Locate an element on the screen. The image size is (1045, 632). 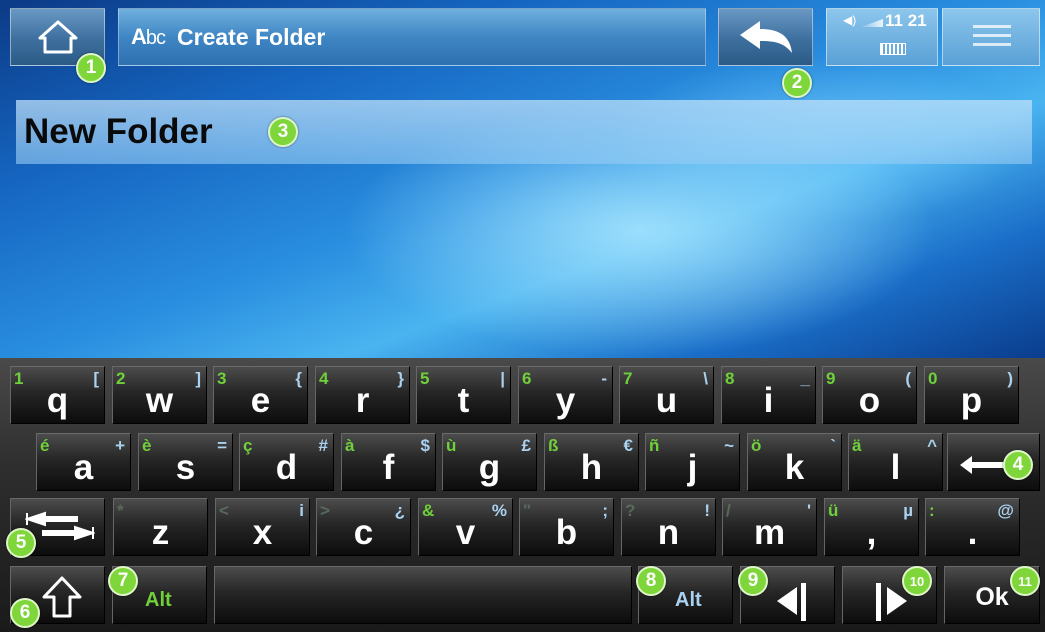
key-row2-2: ç # d is located at coordinates (286, 462).